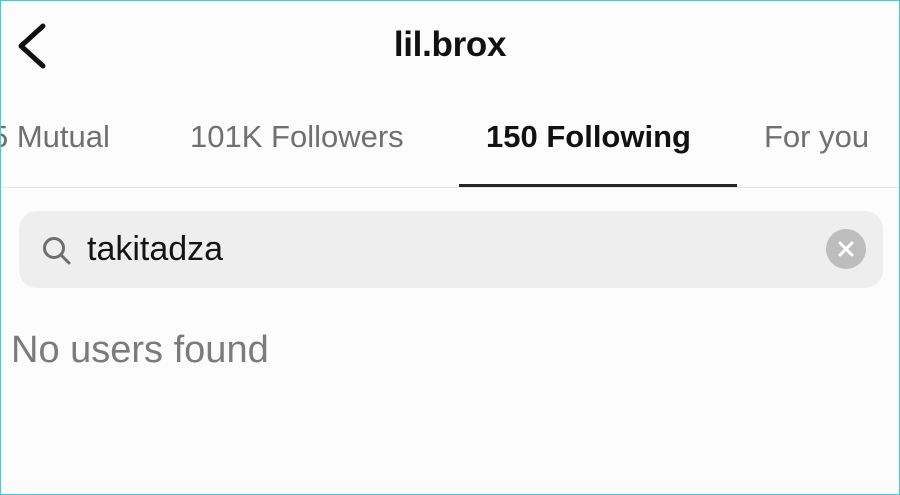 Image resolution: width=900 pixels, height=495 pixels. Describe the element at coordinates (297, 137) in the screenshot. I see `tab-followers: 101K Followers` at that location.